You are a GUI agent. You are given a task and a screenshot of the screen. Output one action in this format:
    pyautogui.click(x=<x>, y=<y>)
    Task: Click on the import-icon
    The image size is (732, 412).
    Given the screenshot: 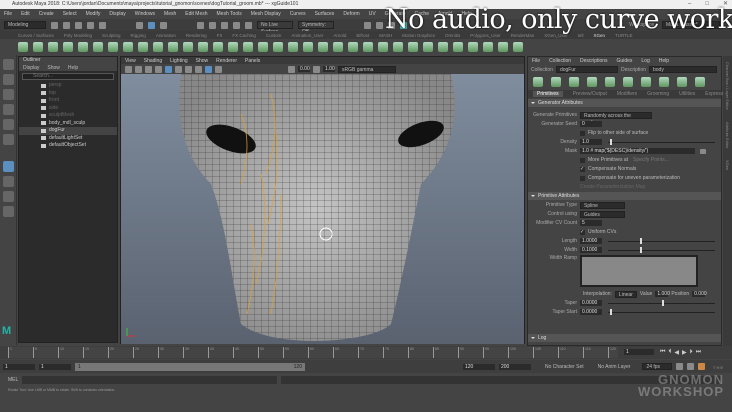 What is the action you would take?
    pyautogui.click(x=556, y=82)
    